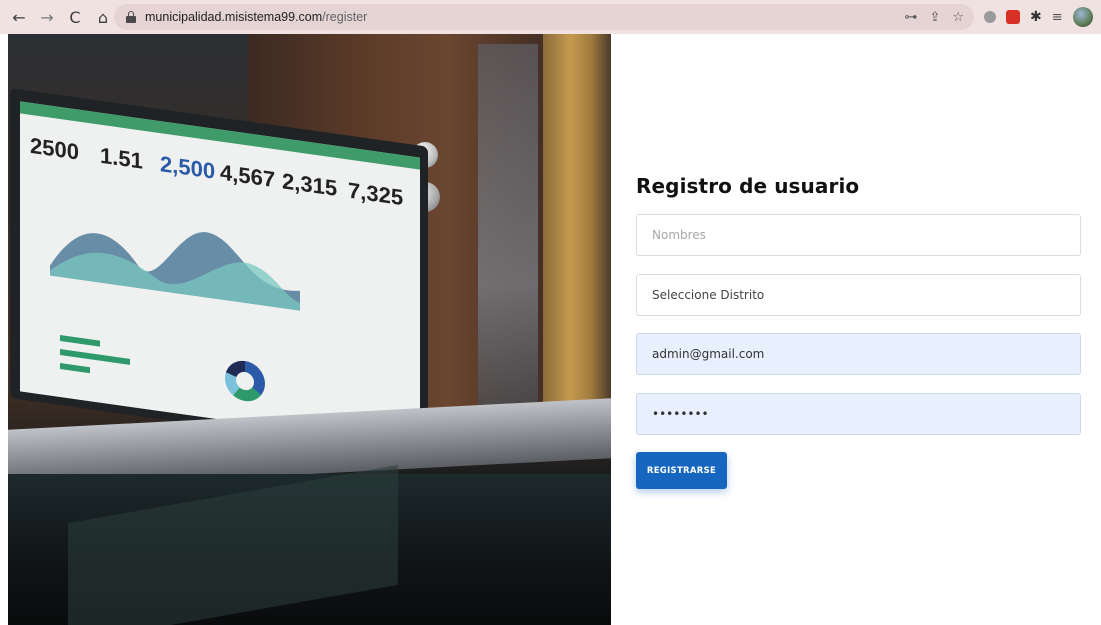 This screenshot has width=1101, height=625. What do you see at coordinates (121, 158) in the screenshot?
I see `dashboard-kpi: 1.51` at bounding box center [121, 158].